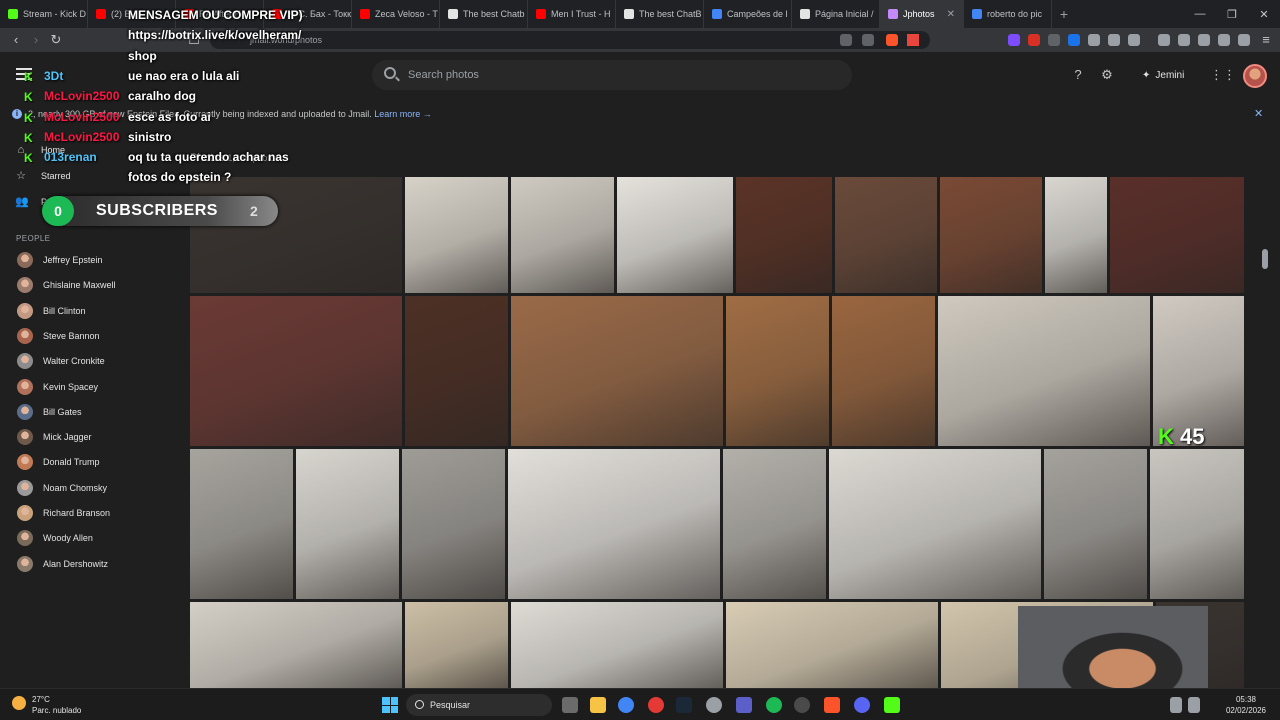  Describe the element at coordinates (1064, 14) in the screenshot. I see `new-tab-button: +` at that location.